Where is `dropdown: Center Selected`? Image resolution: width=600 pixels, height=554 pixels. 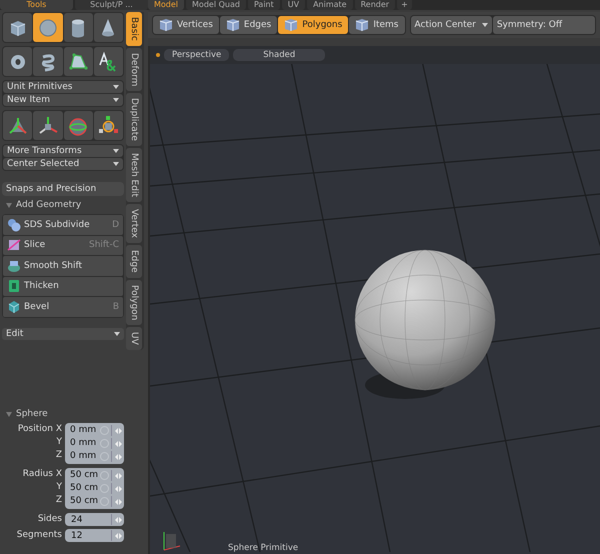
dropdown: Center Selected is located at coordinates (63, 164).